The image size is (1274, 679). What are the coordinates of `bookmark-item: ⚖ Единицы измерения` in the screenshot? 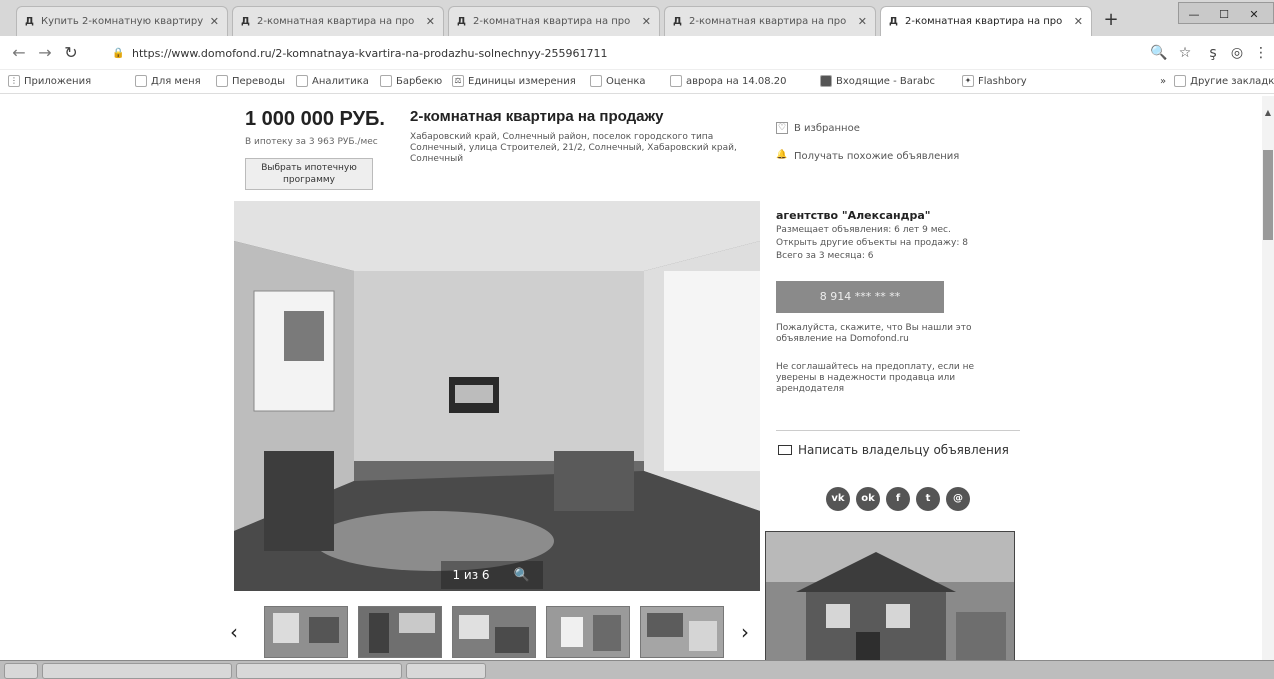 It's located at (514, 81).